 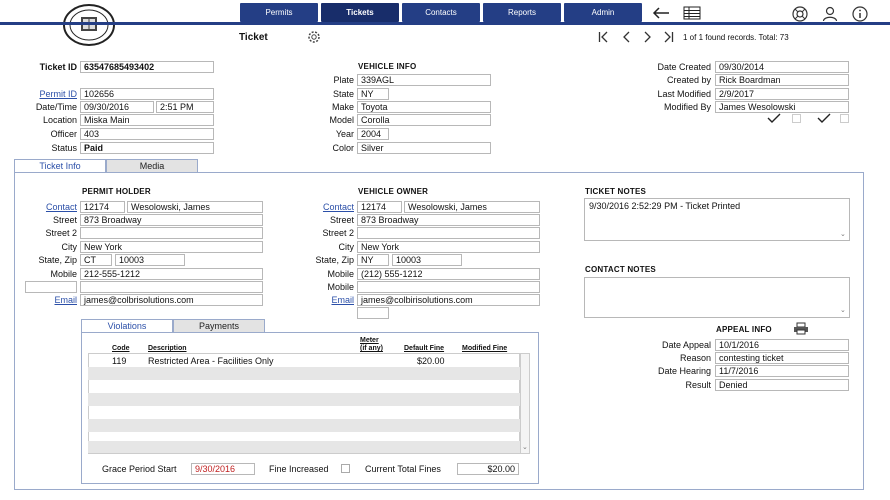 I want to click on vo-contact-link: Contact, so click(x=338, y=207).